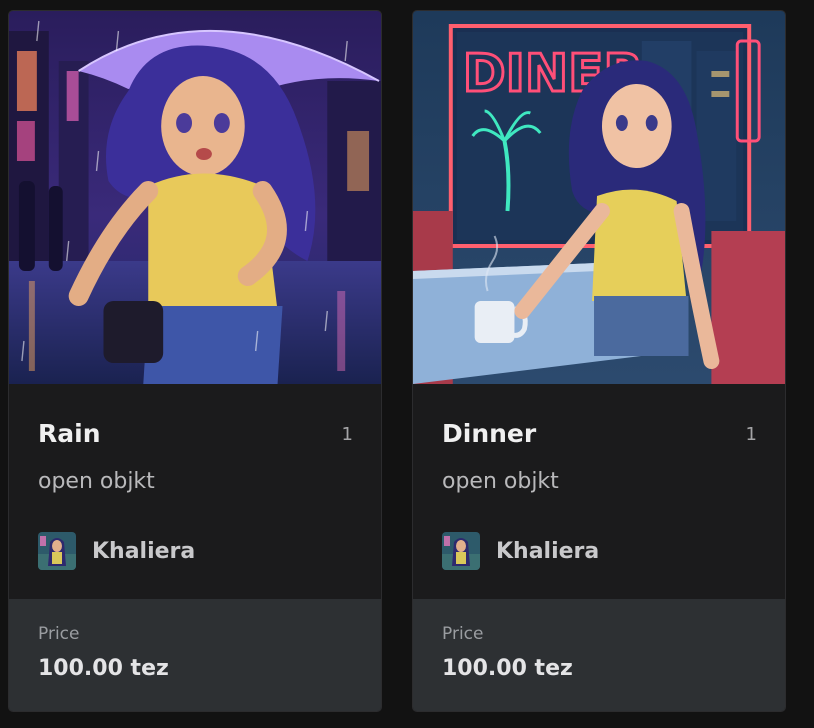 The width and height of the screenshot is (814, 728). What do you see at coordinates (69, 433) in the screenshot?
I see `card-title: Rain` at bounding box center [69, 433].